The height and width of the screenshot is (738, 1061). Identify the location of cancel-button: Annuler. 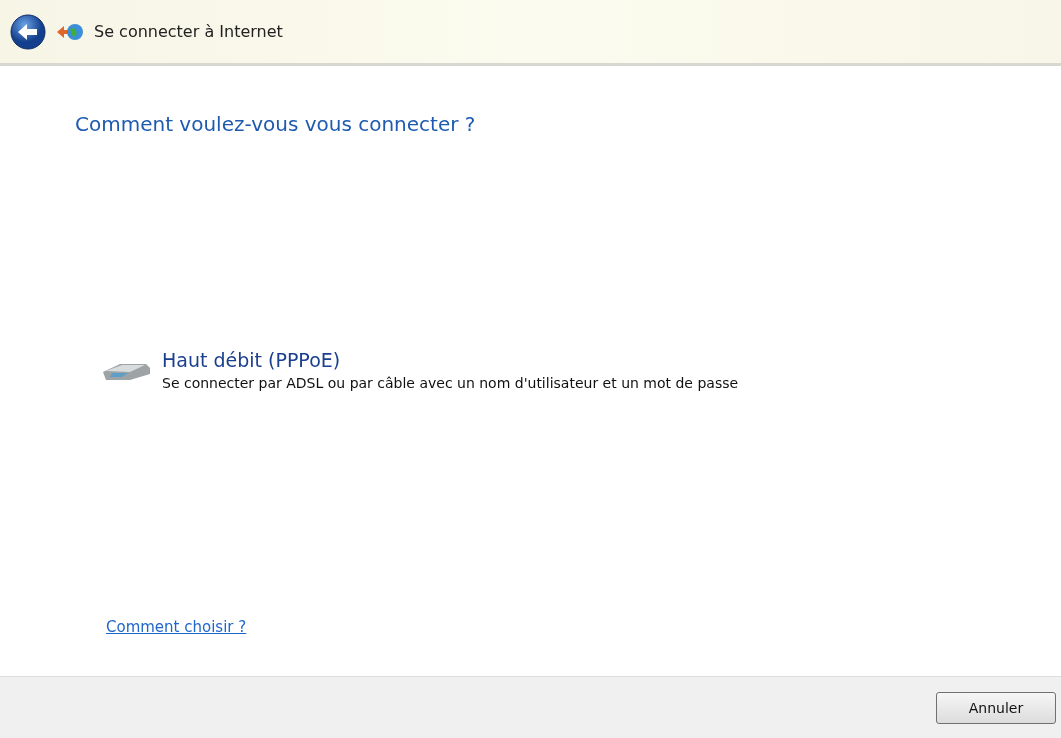
(996, 707).